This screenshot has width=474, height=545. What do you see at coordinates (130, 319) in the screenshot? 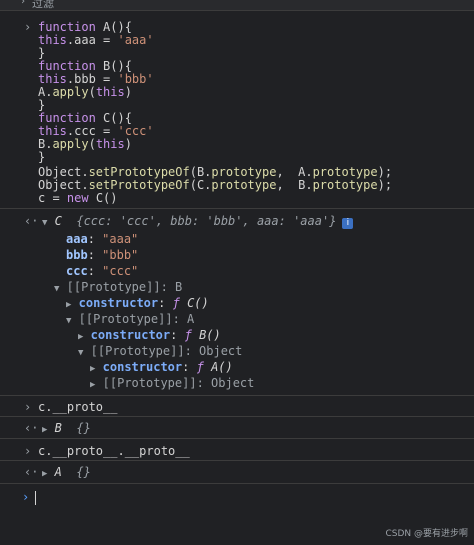
I see `prototype-row: ▼ [[Prototype]]: A` at bounding box center [130, 319].